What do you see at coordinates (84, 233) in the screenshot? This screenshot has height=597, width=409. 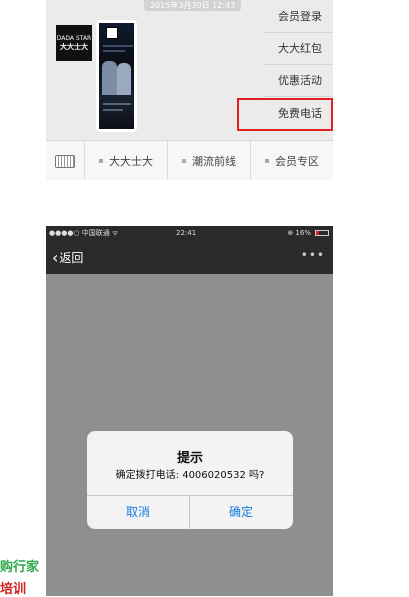 I see `carrier-label: ●●●●○ 中国联通 ᯤ` at bounding box center [84, 233].